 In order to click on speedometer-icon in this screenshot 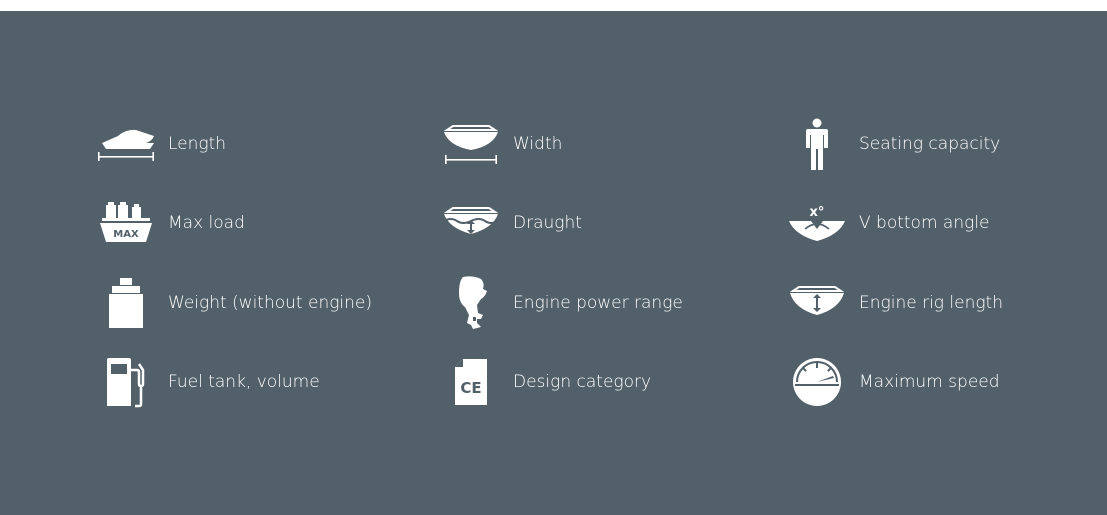, I will do `click(817, 382)`.